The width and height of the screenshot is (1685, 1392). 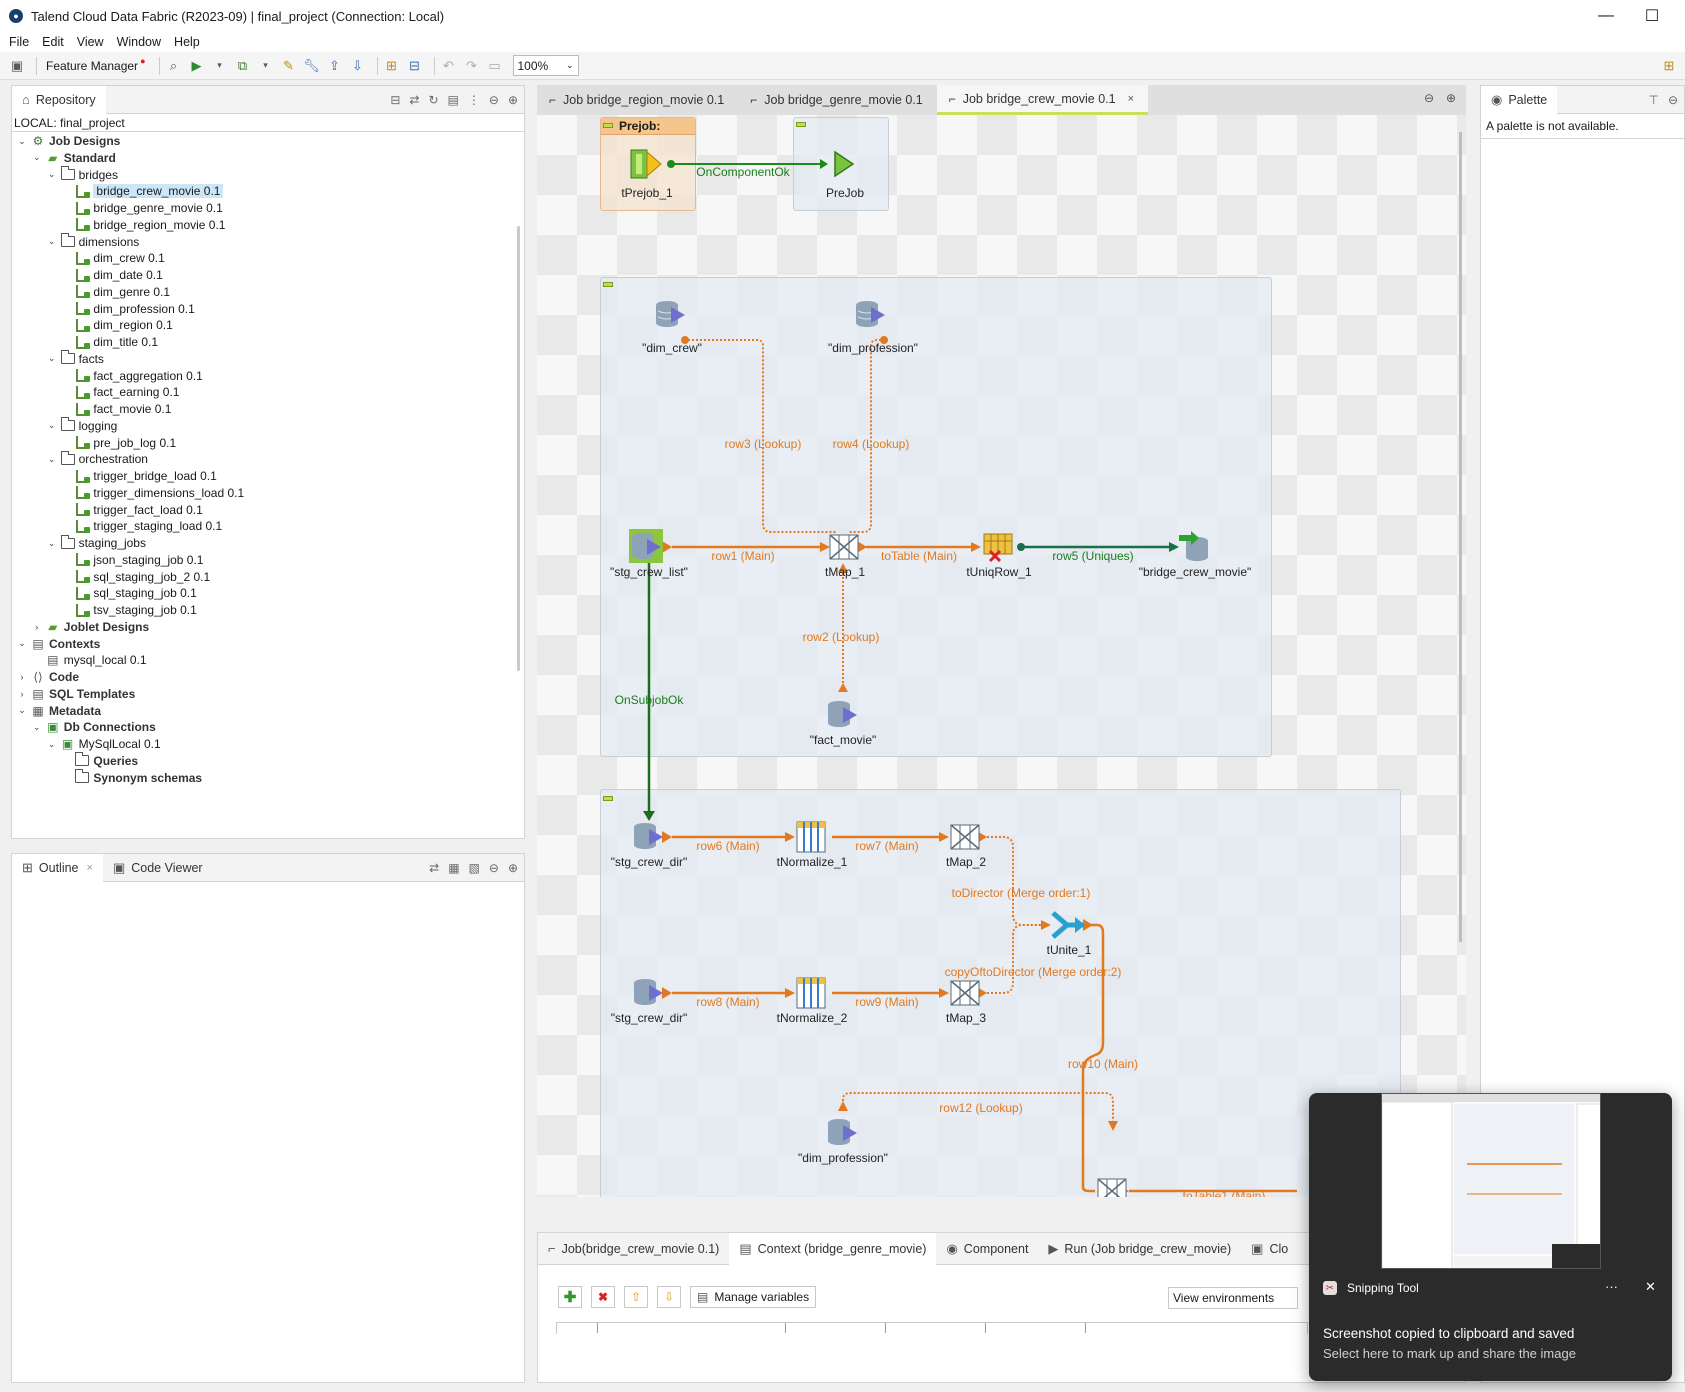 What do you see at coordinates (987, 1249) in the screenshot?
I see `tab-component: ◉ Component` at bounding box center [987, 1249].